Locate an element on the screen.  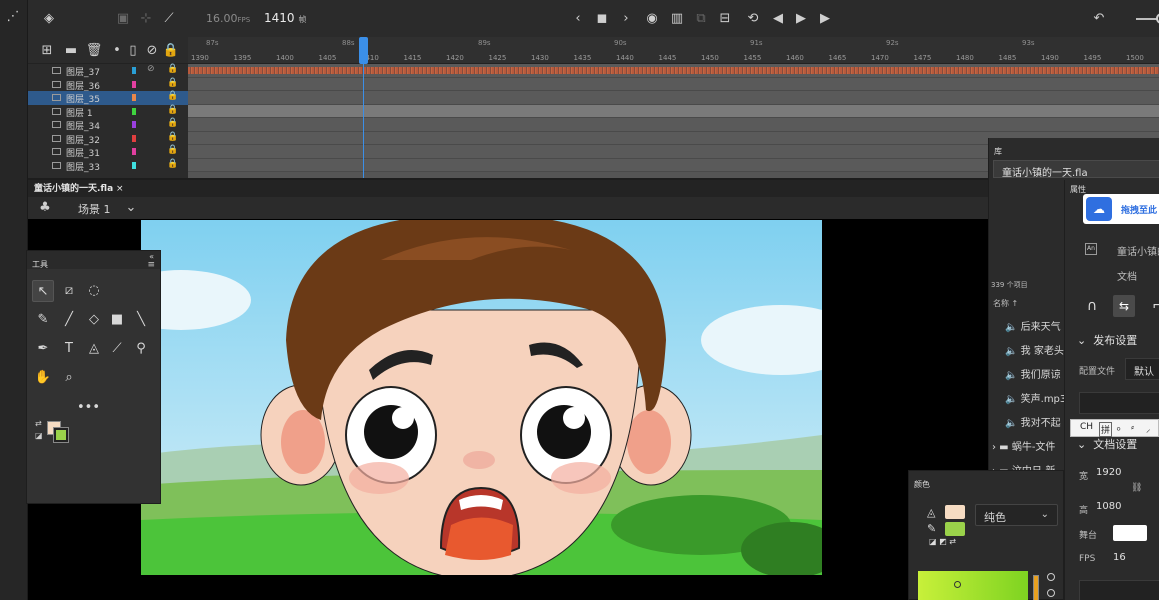
stroke-color-swatch is located at coordinates (61, 435).